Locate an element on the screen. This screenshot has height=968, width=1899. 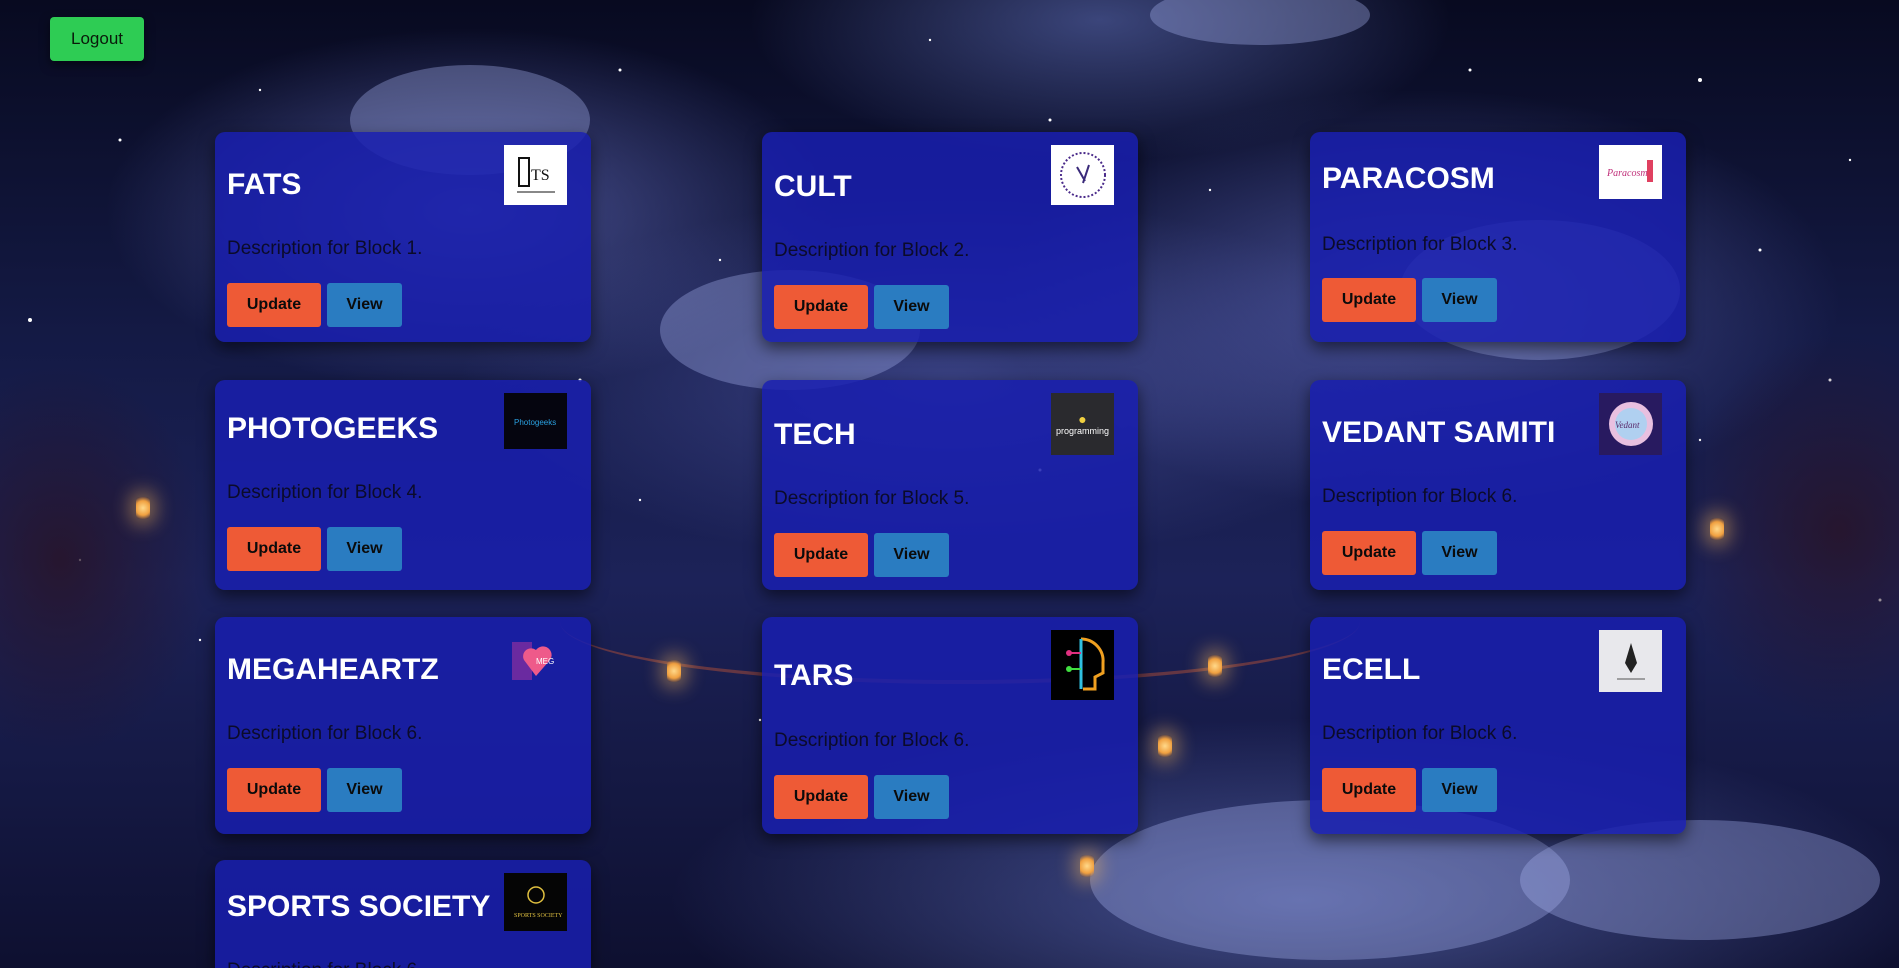
fats-logo-icon: TS is located at coordinates (535, 175).